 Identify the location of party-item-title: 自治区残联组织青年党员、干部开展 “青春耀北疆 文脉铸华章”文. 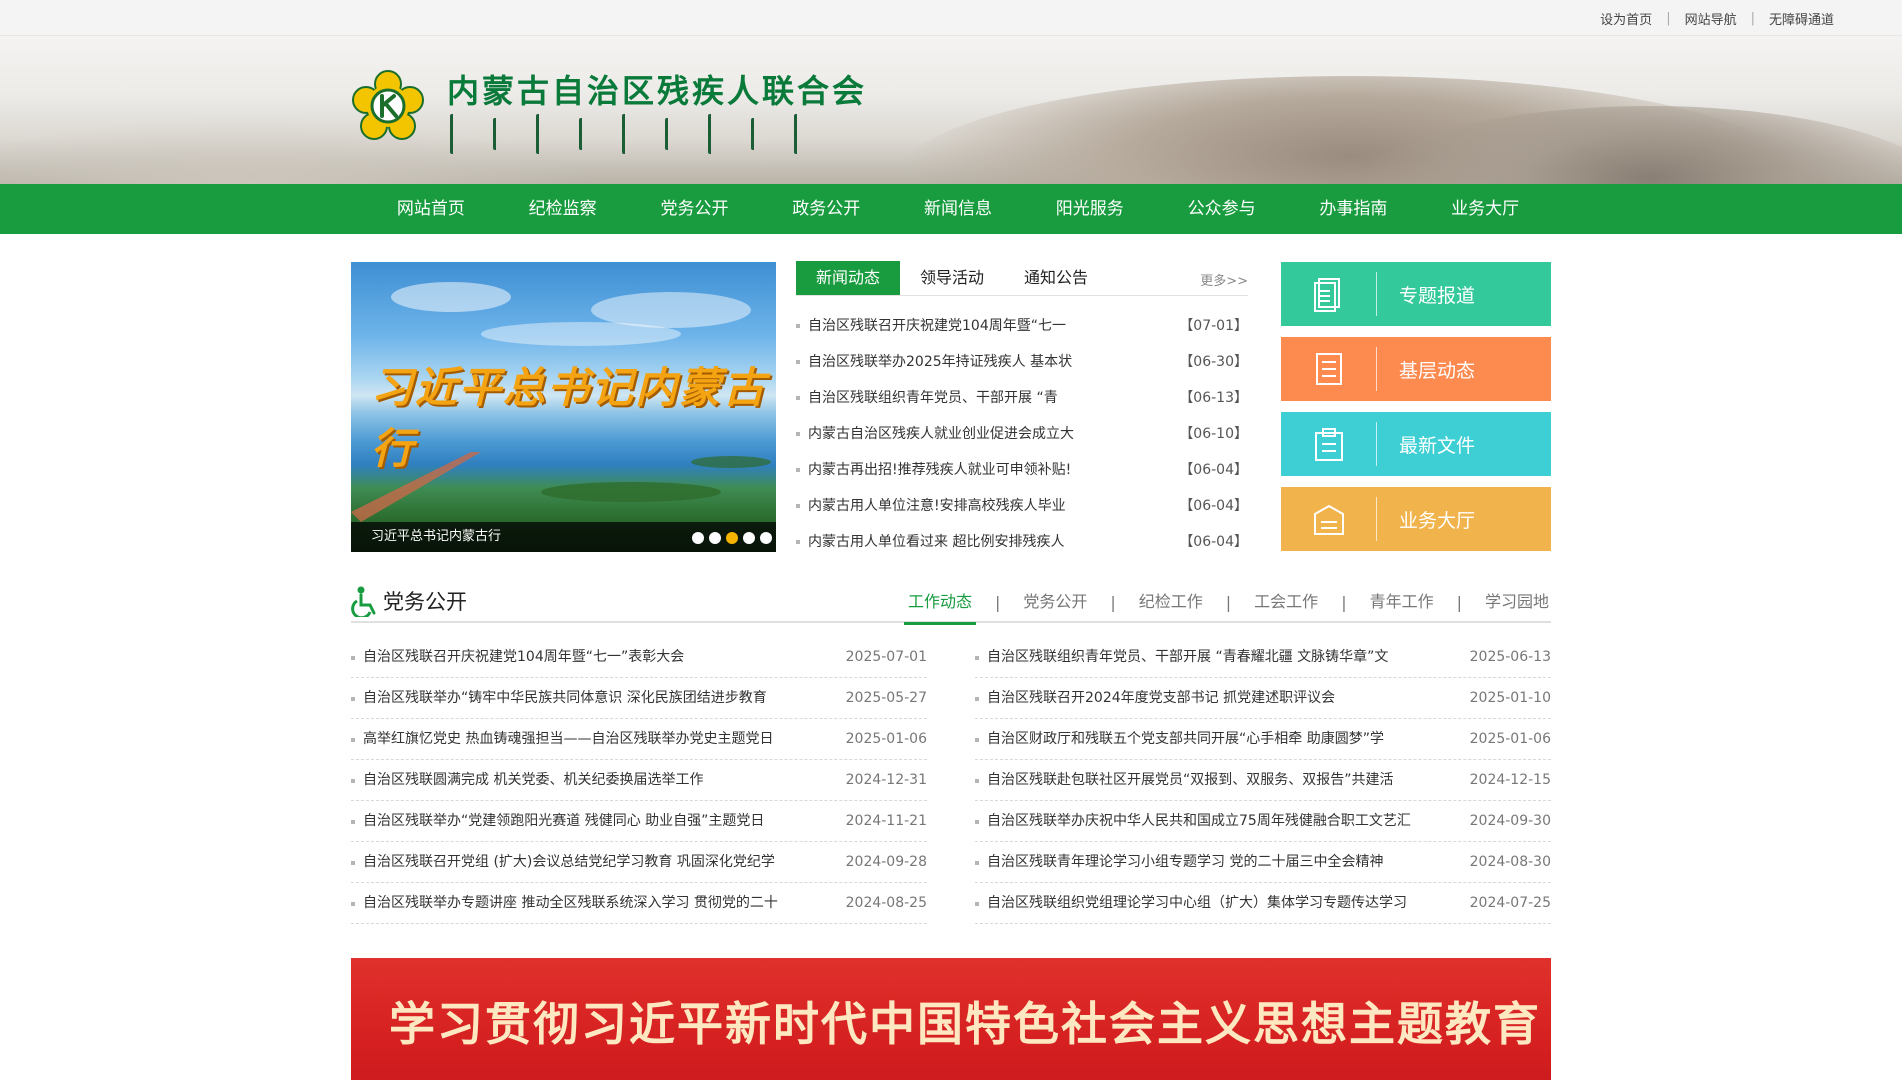
(1187, 657).